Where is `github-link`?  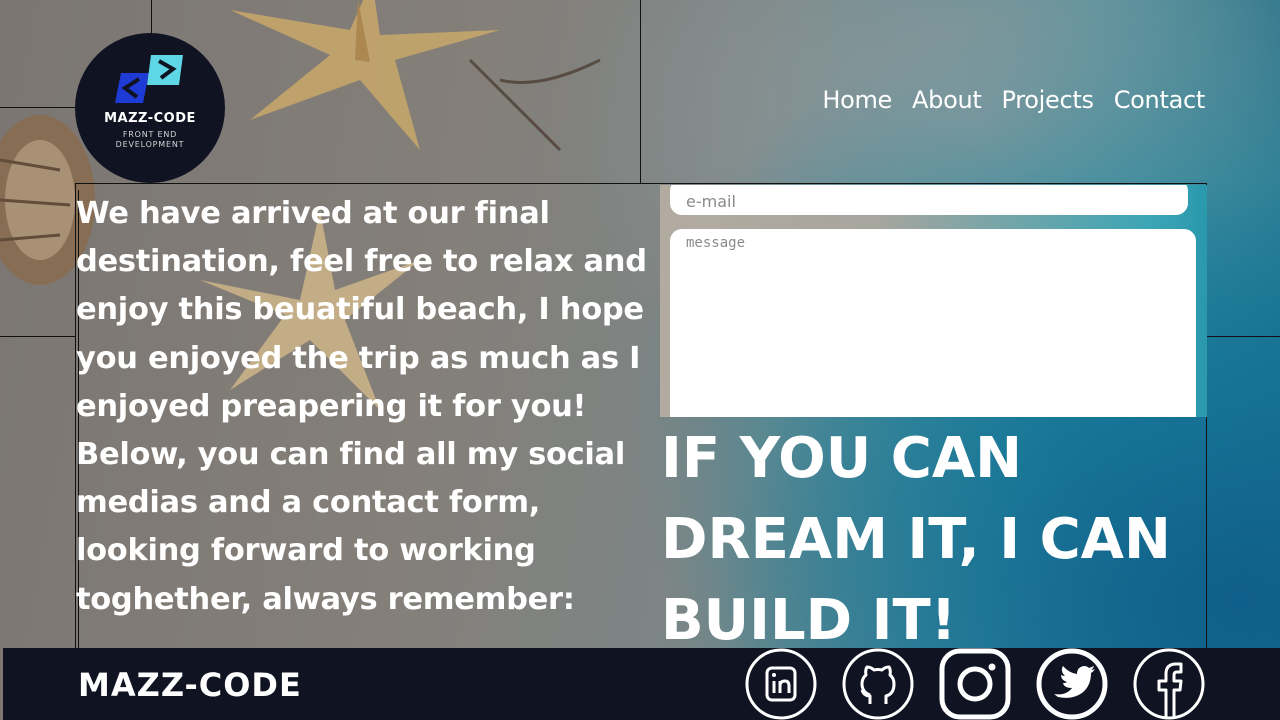
github-link is located at coordinates (878, 684).